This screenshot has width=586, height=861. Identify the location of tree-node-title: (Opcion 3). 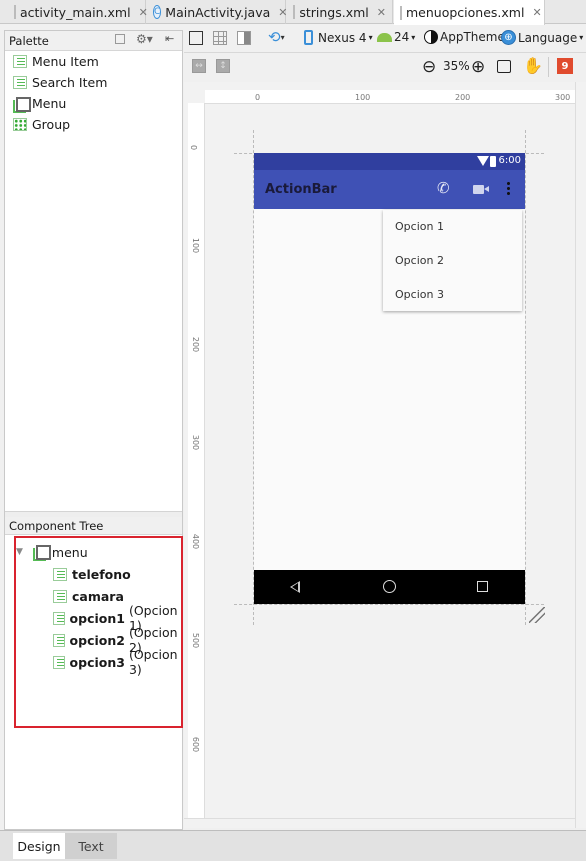
(153, 662).